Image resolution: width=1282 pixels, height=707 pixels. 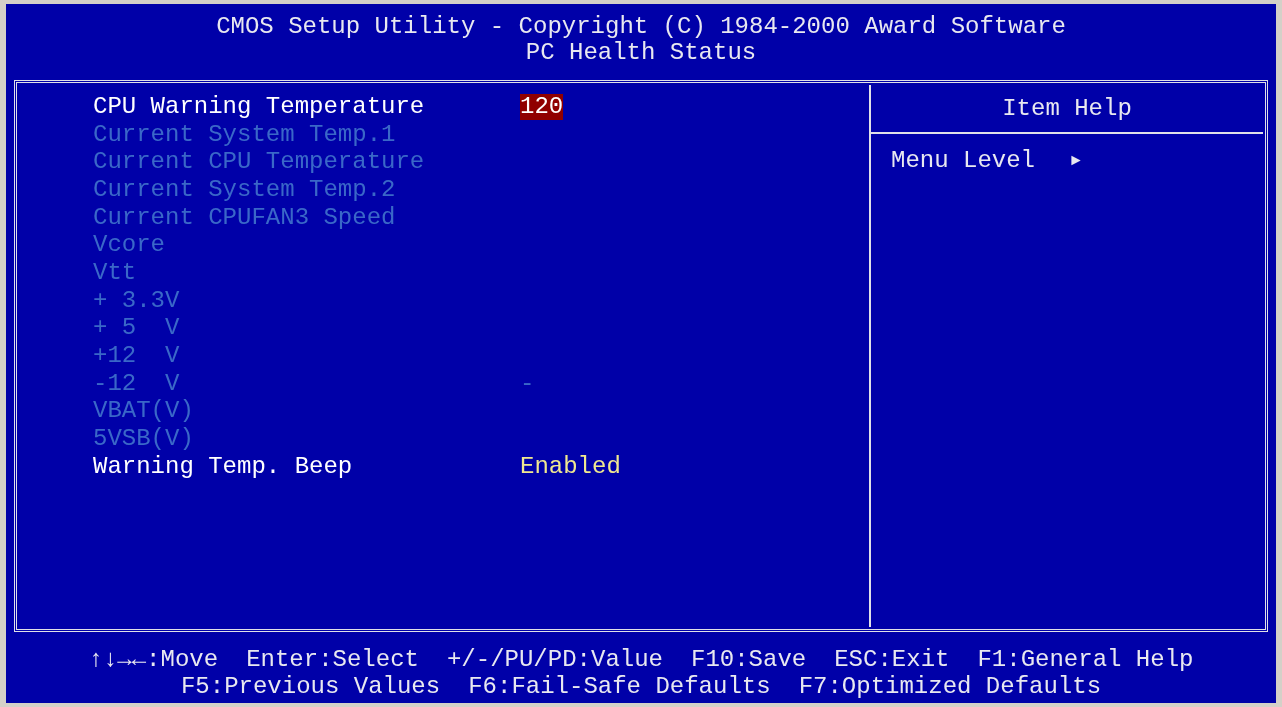 I want to click on key-hint: F7:Optimized Defaults, so click(x=950, y=686).